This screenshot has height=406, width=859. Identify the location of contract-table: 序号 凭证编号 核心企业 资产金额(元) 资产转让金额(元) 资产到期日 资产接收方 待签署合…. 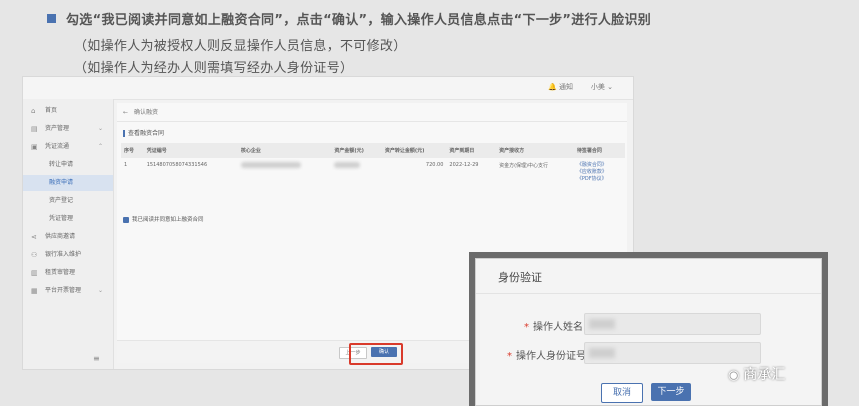
(373, 165).